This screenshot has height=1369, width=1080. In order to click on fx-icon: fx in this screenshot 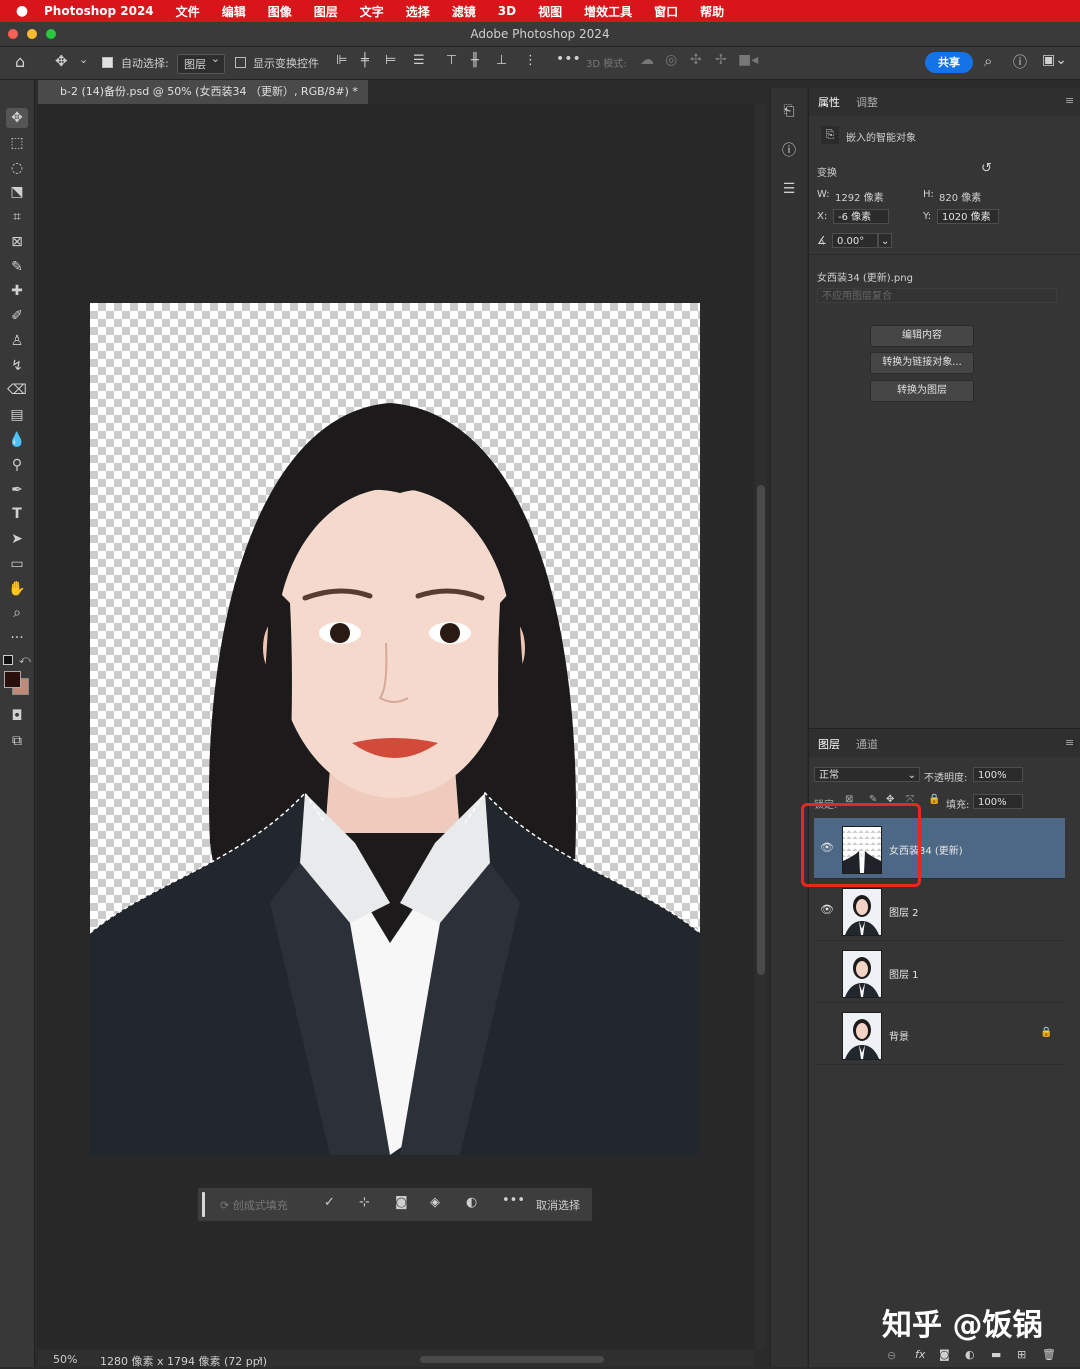, I will do `click(920, 1354)`.